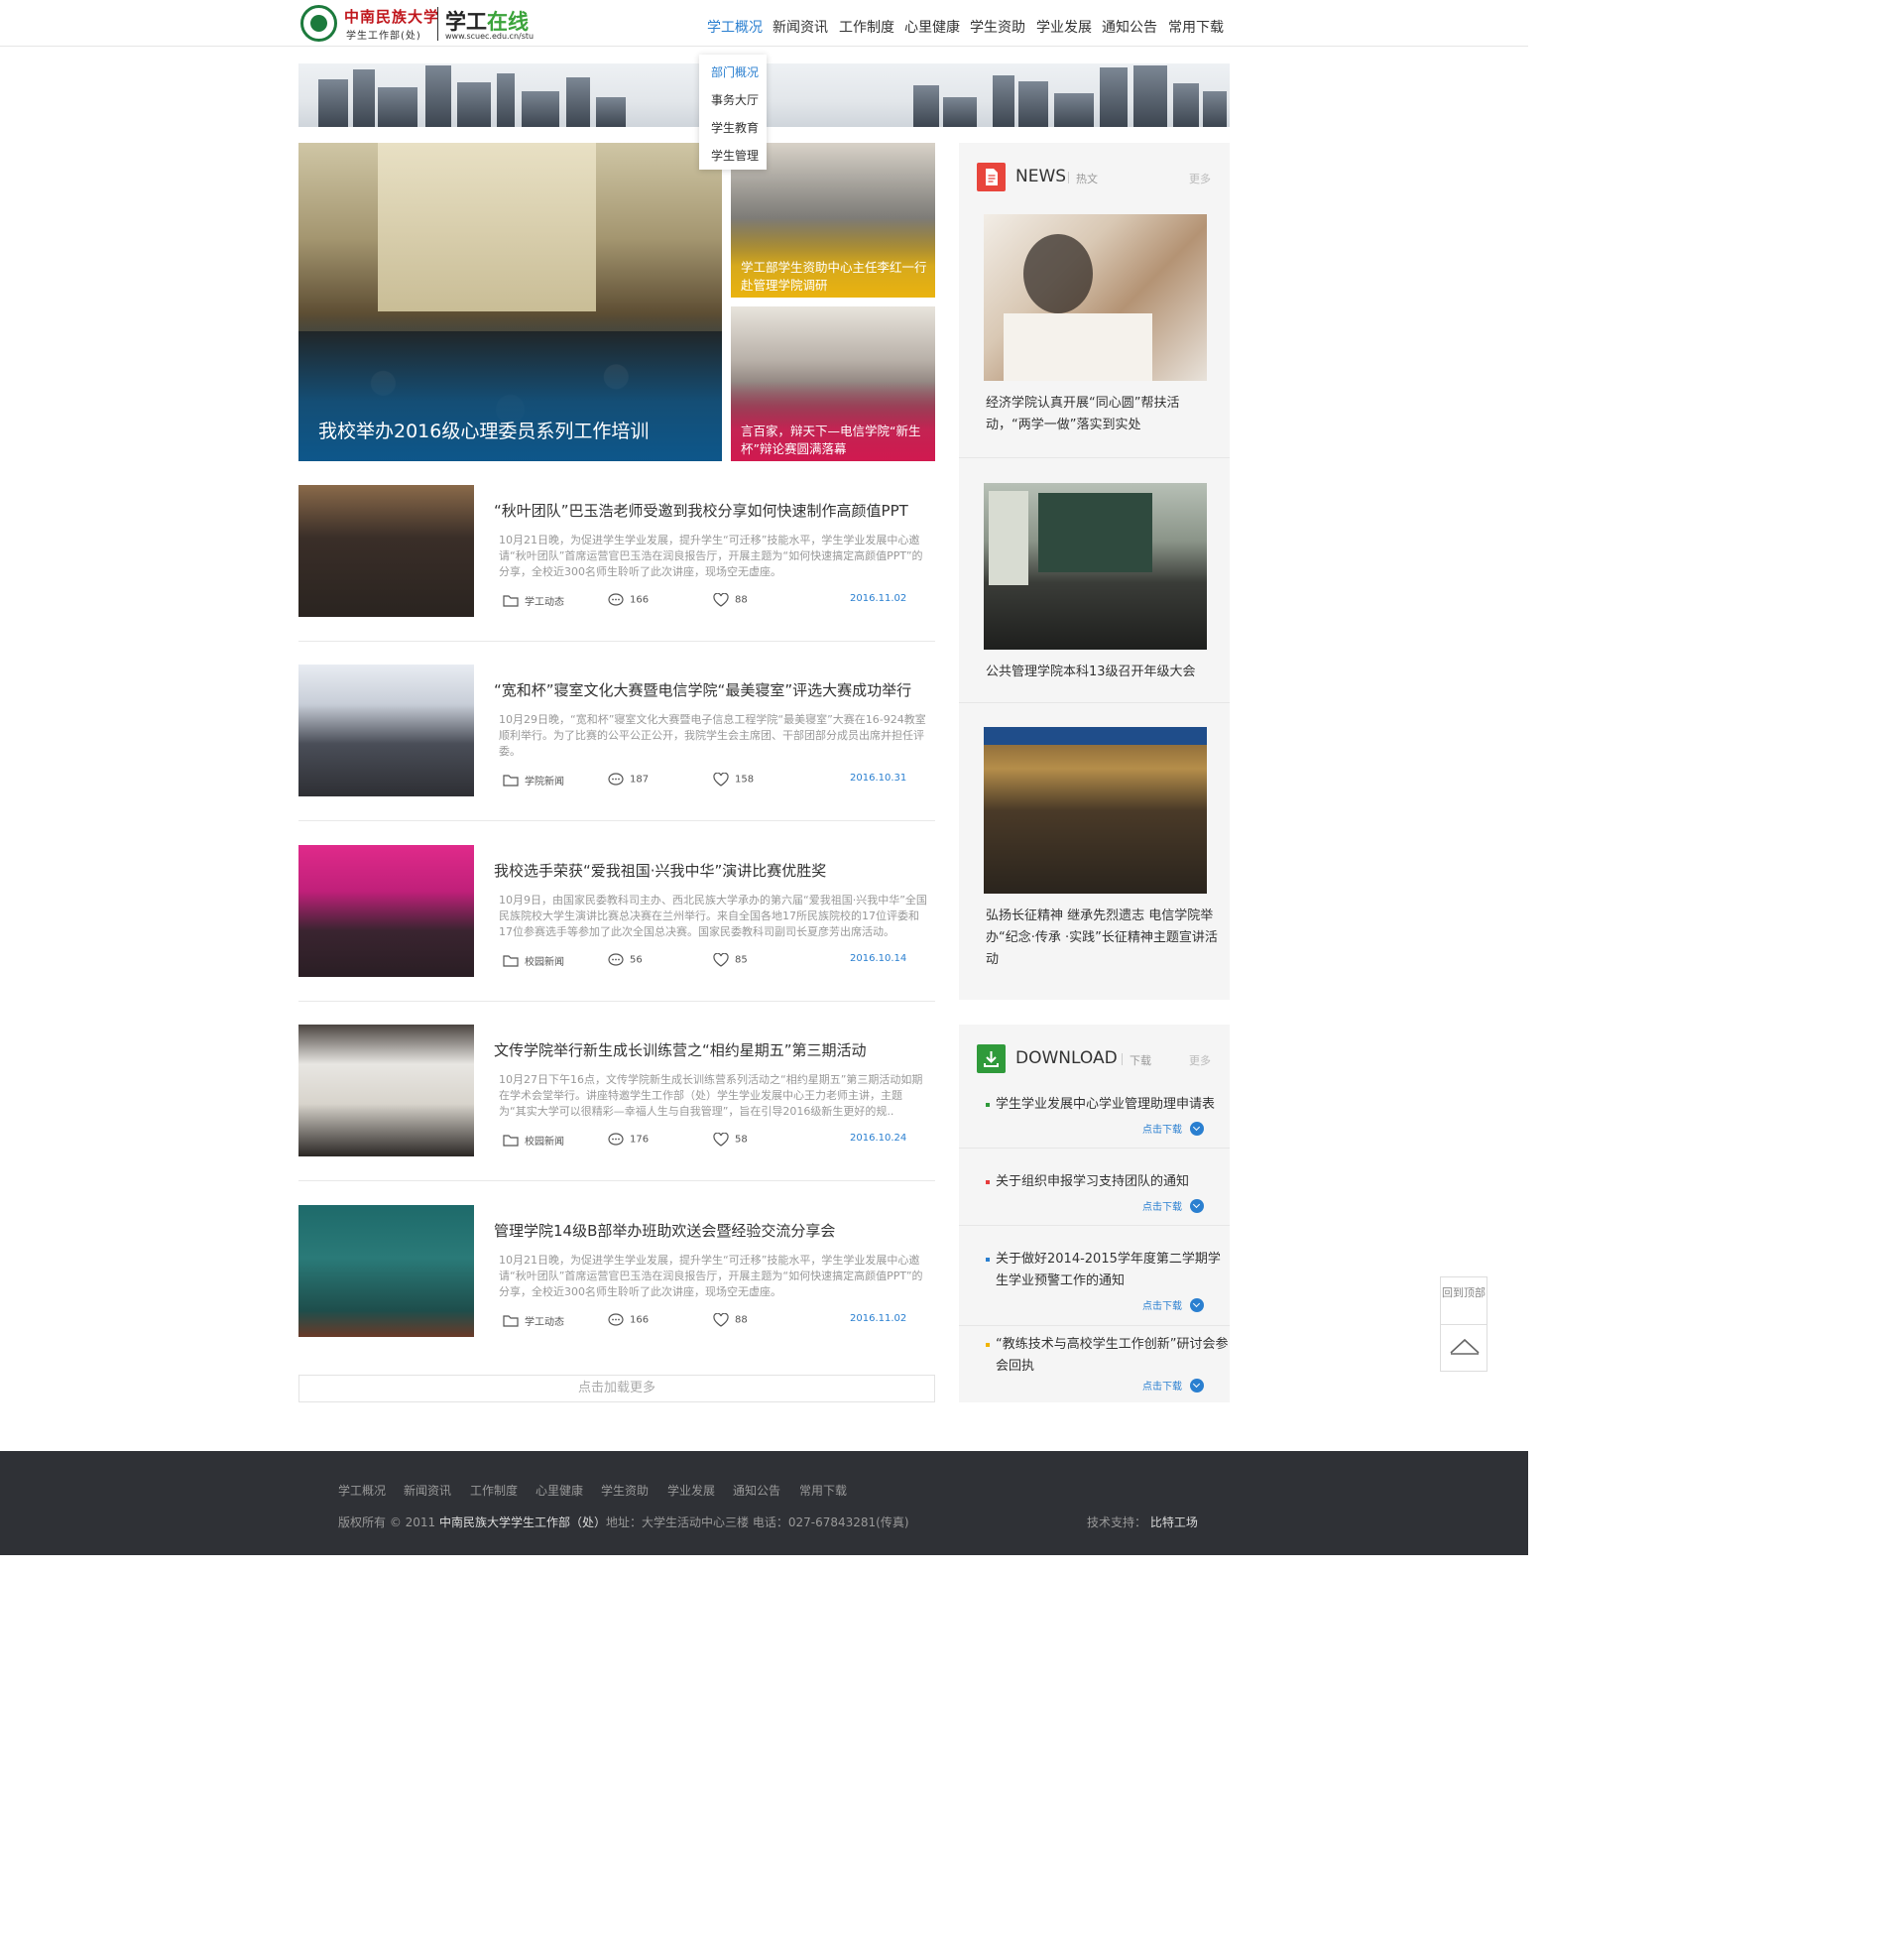 This screenshot has height=1938, width=1904. What do you see at coordinates (1129, 27) in the screenshot?
I see `nav-item-notices: 通知公告` at bounding box center [1129, 27].